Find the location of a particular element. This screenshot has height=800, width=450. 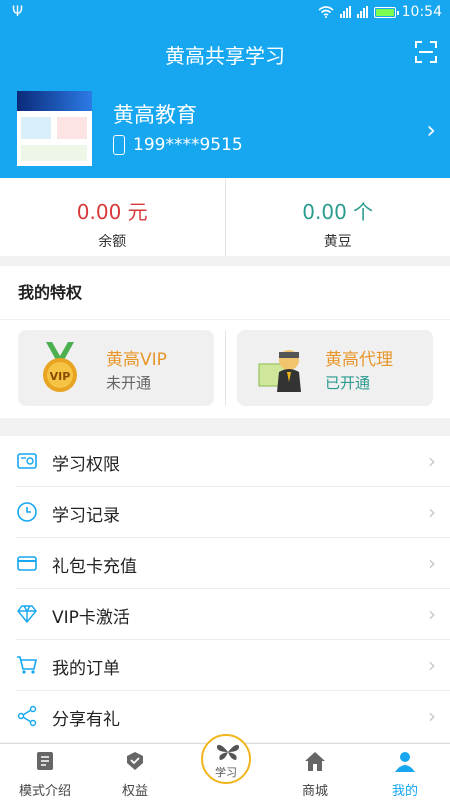

vip-medal-icon: VIP is located at coordinates (60, 367).